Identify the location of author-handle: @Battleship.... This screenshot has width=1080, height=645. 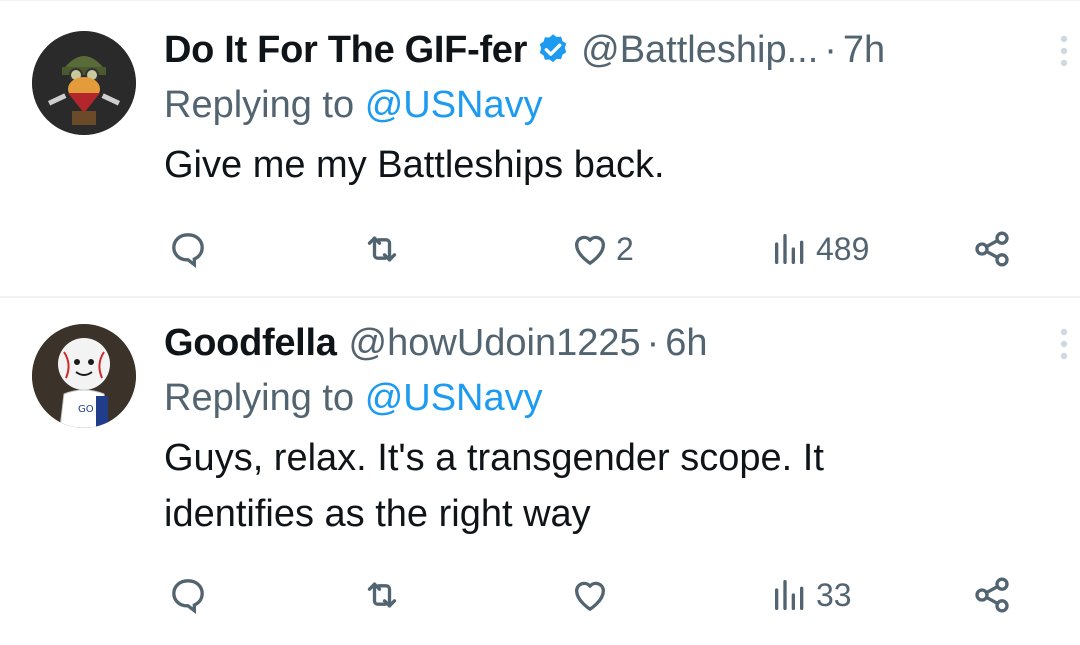
(699, 50).